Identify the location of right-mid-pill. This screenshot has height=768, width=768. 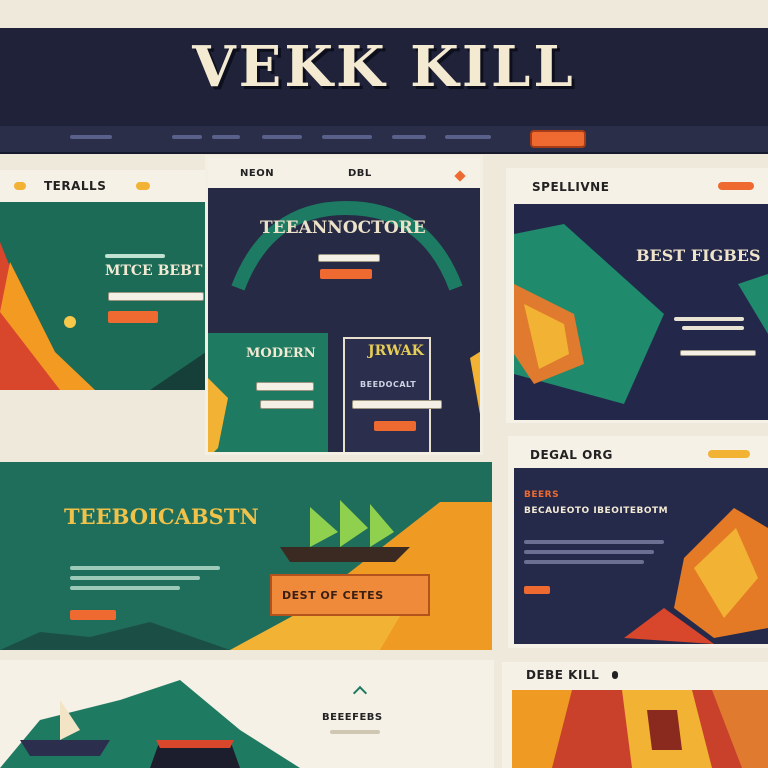
(729, 454).